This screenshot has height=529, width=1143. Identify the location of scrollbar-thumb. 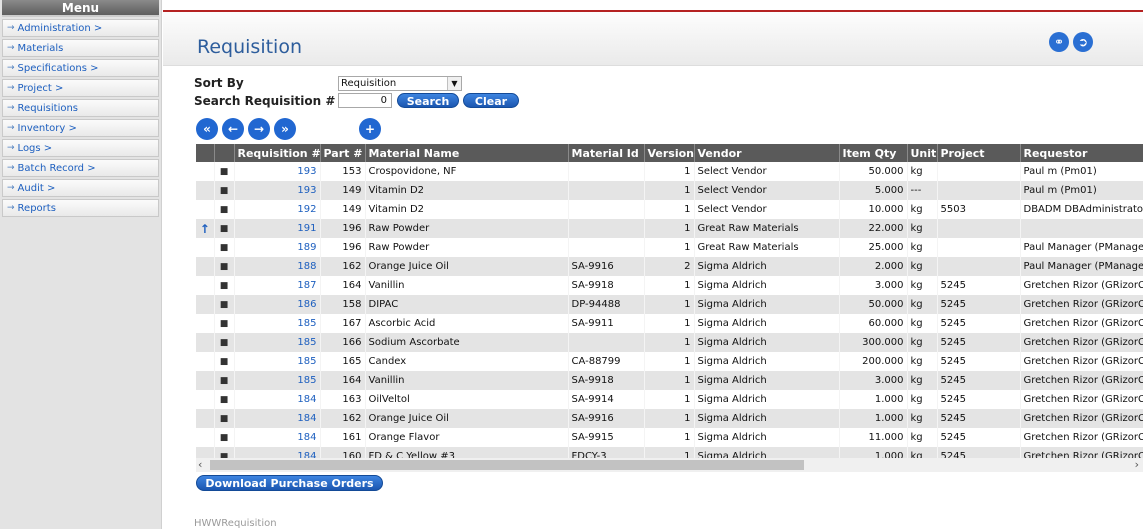
(507, 465).